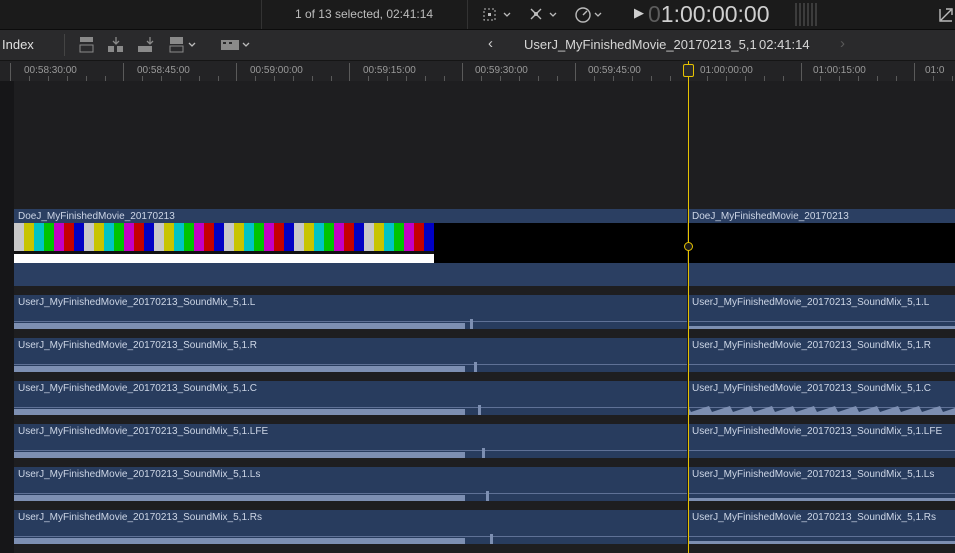 Image resolution: width=955 pixels, height=553 pixels. I want to click on insert-clip-button, so click(116, 47).